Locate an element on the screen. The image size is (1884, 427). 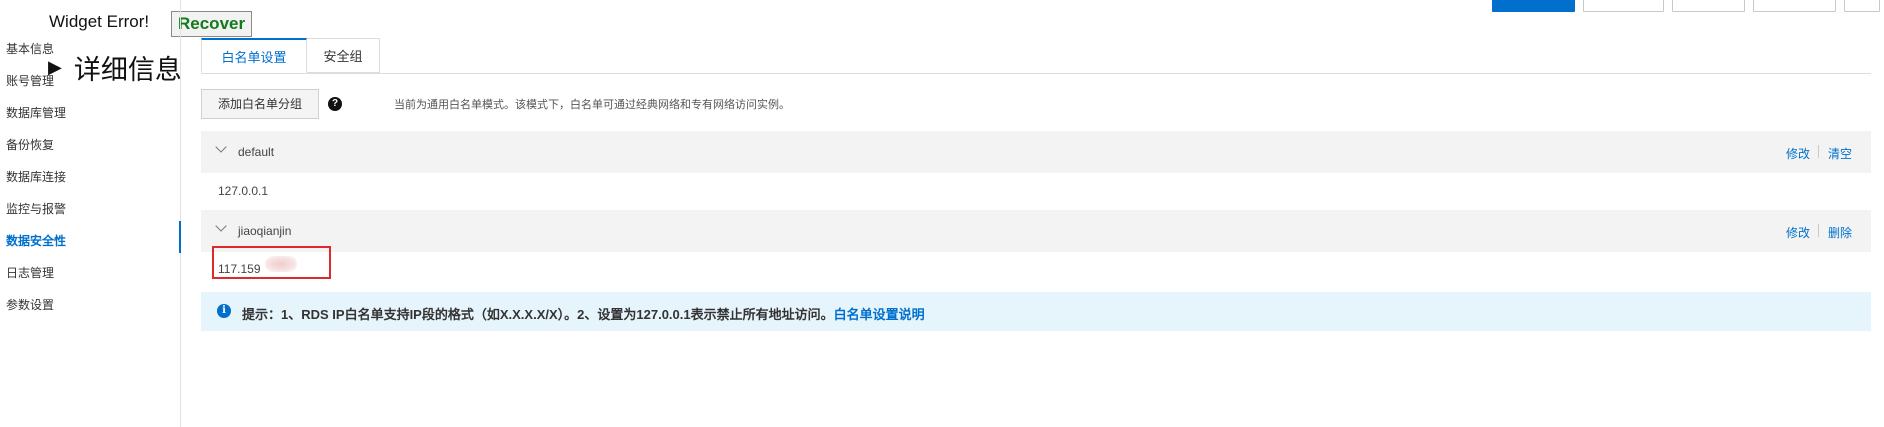
delete-link: 删除 is located at coordinates (1840, 232).